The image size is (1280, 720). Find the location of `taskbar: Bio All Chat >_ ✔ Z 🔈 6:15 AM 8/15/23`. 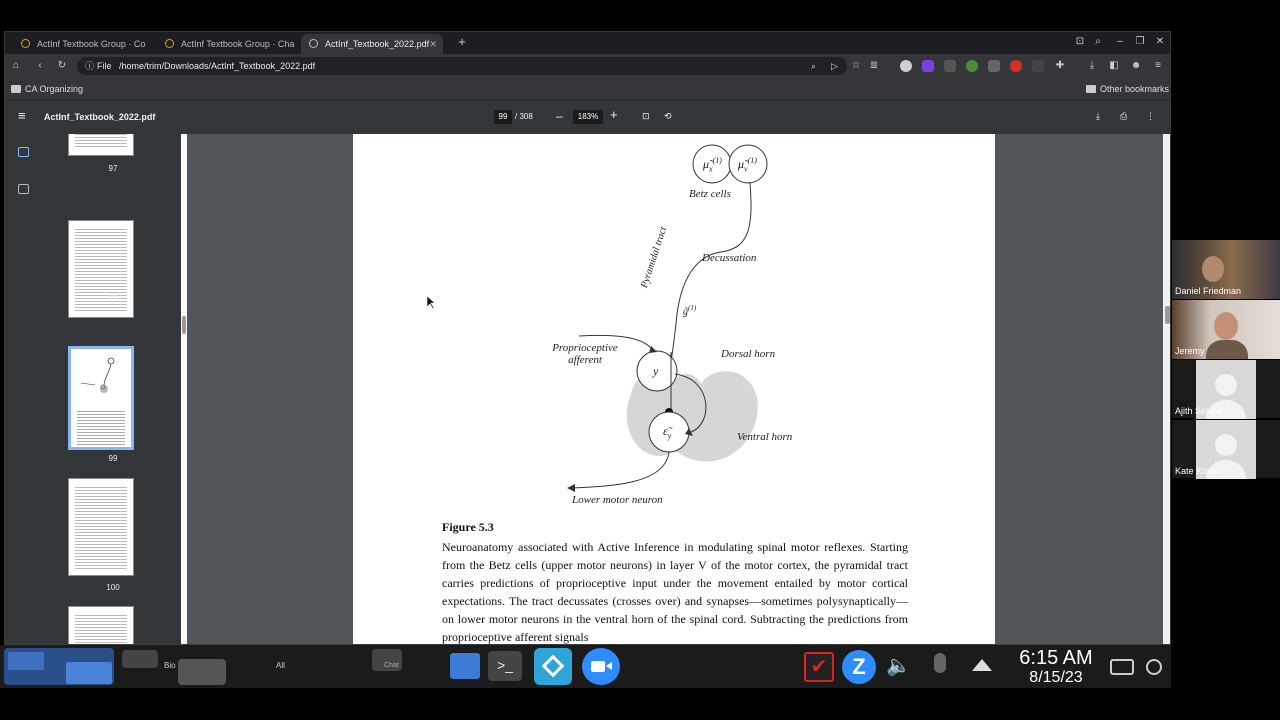

taskbar: Bio All Chat >_ ✔ Z 🔈 6:15 AM 8/15/23 is located at coordinates (585, 666).